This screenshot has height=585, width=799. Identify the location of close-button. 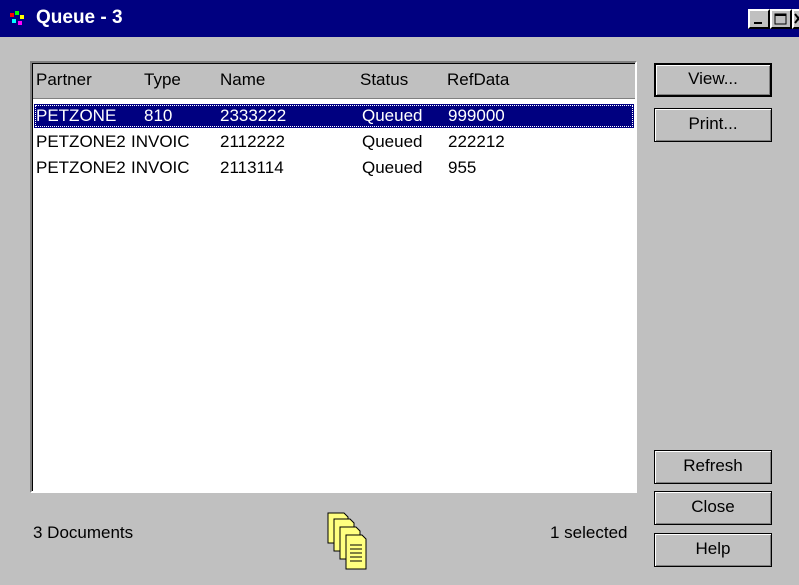
(795, 19).